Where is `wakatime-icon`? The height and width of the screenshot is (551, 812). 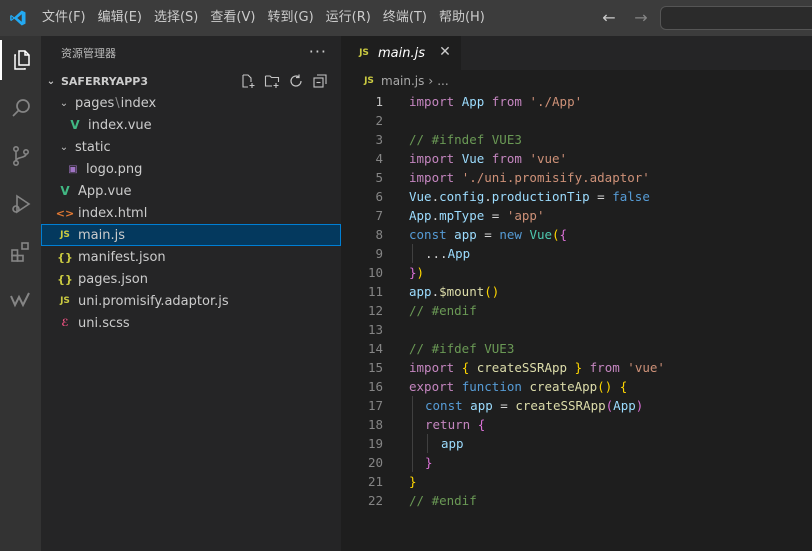
wakatime-icon is located at coordinates (20, 300).